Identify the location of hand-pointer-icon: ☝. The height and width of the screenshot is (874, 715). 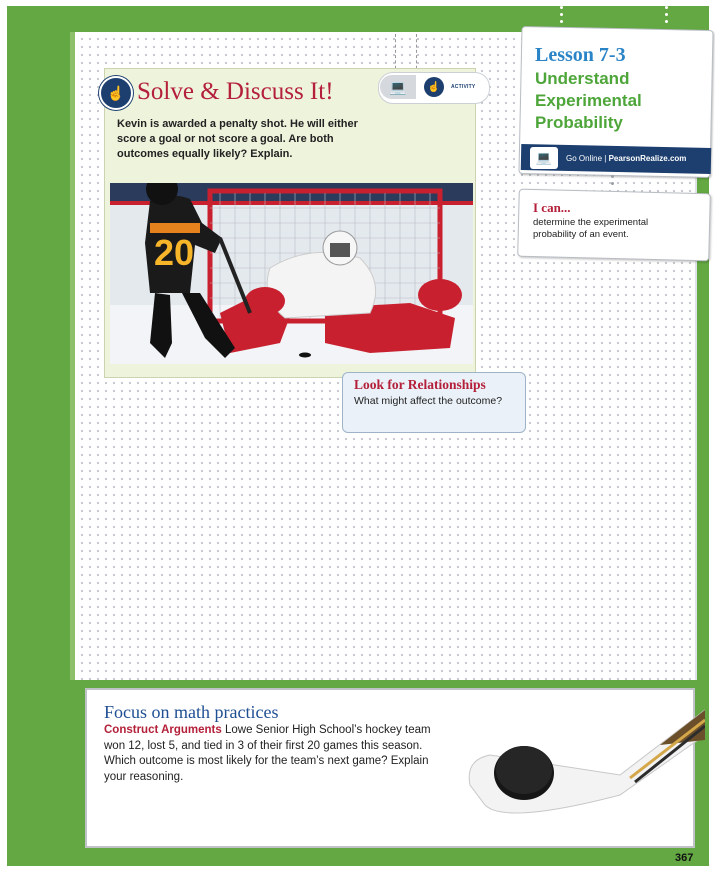
(116, 93).